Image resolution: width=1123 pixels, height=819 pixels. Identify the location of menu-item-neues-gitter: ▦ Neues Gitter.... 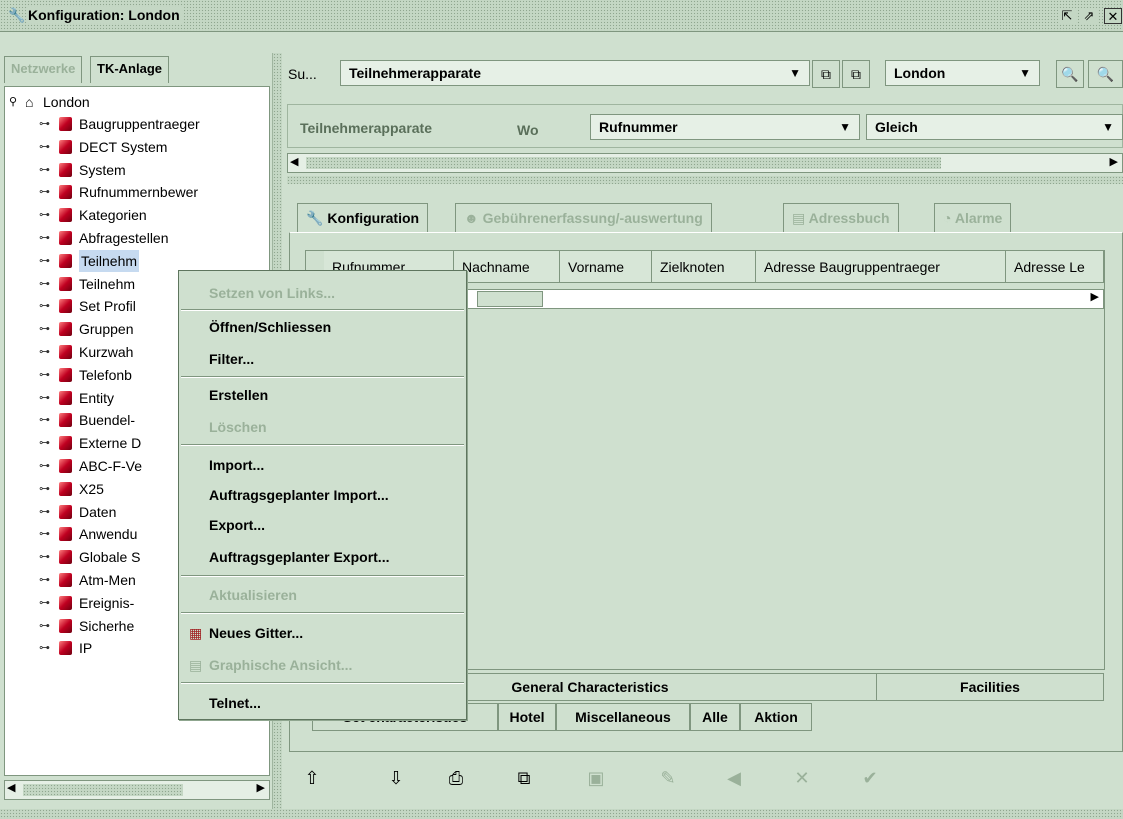
(322, 633).